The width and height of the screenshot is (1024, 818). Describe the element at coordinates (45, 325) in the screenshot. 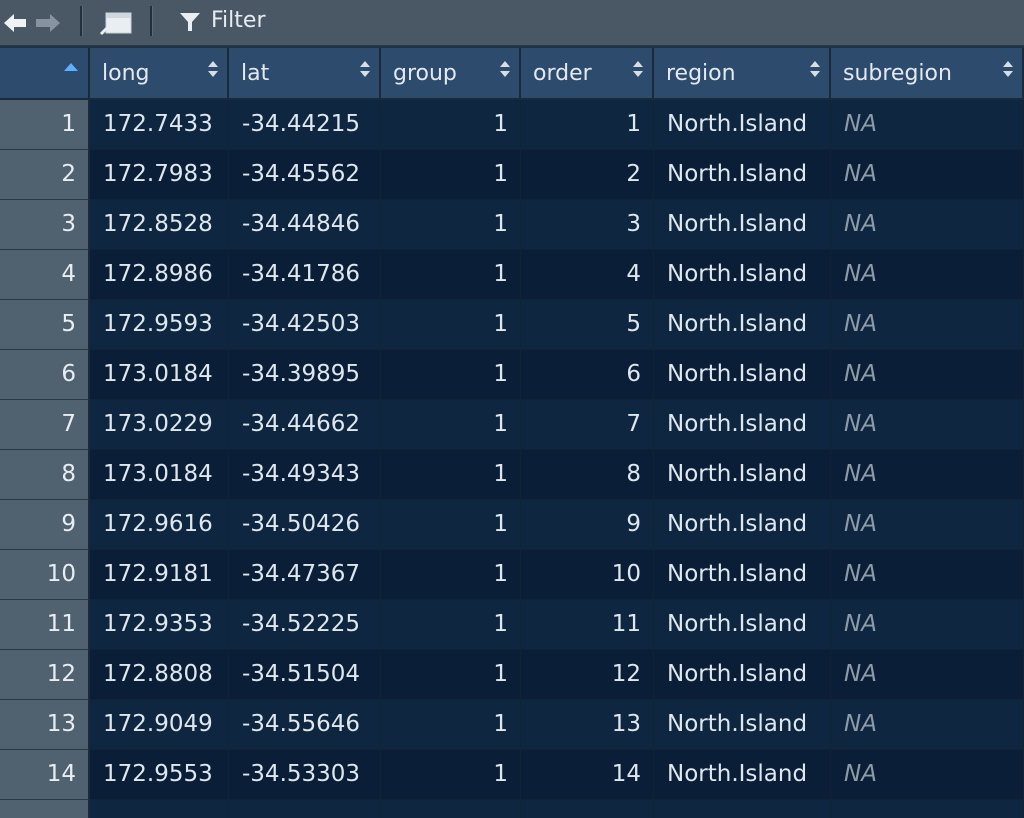

I see `row-index-cell: 5` at that location.